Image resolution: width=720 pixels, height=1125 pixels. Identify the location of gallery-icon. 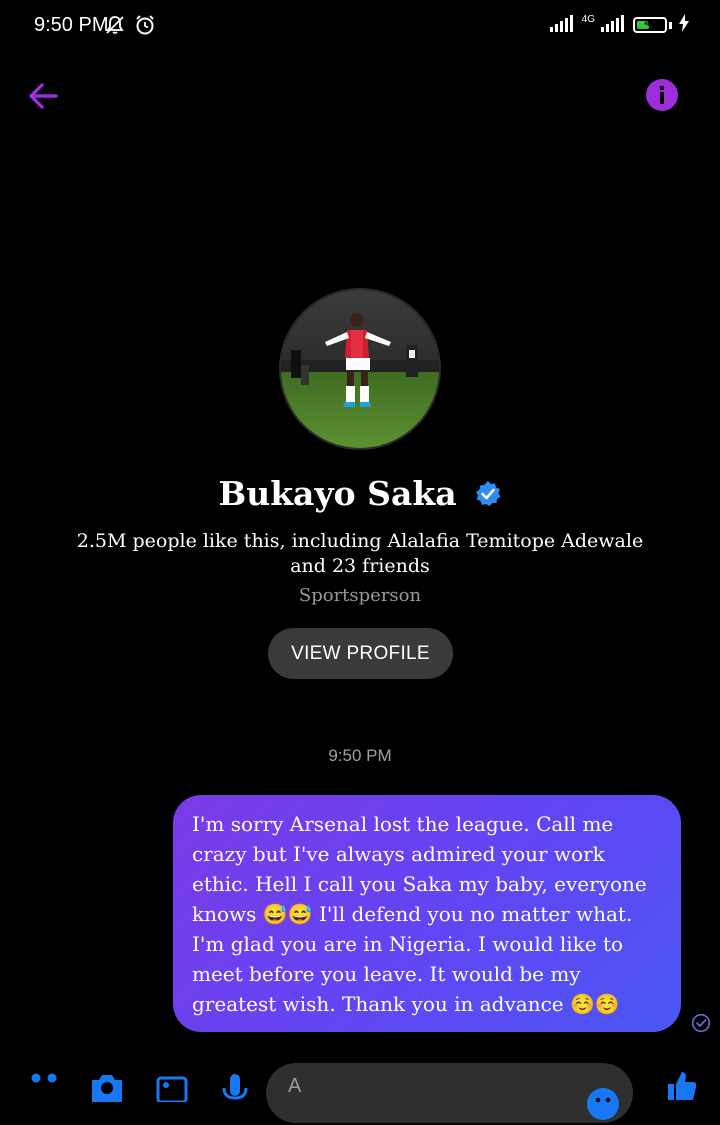
(172, 1090).